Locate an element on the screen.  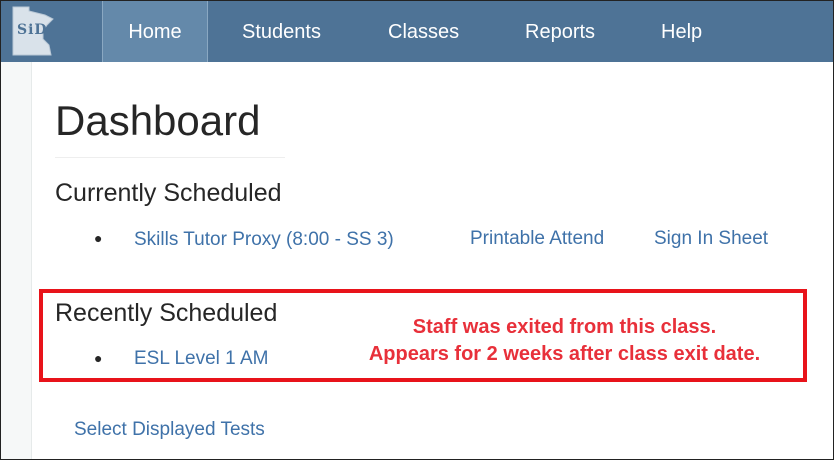
nav-home: Home is located at coordinates (155, 31).